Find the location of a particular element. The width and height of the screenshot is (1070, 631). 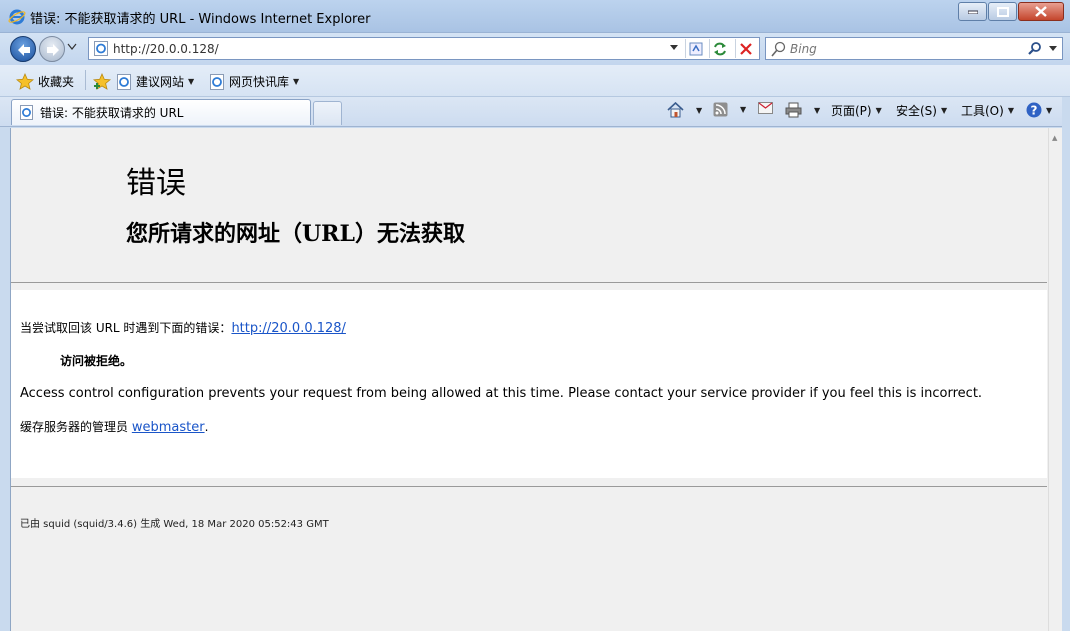

toolbar-separator is located at coordinates (85, 80).